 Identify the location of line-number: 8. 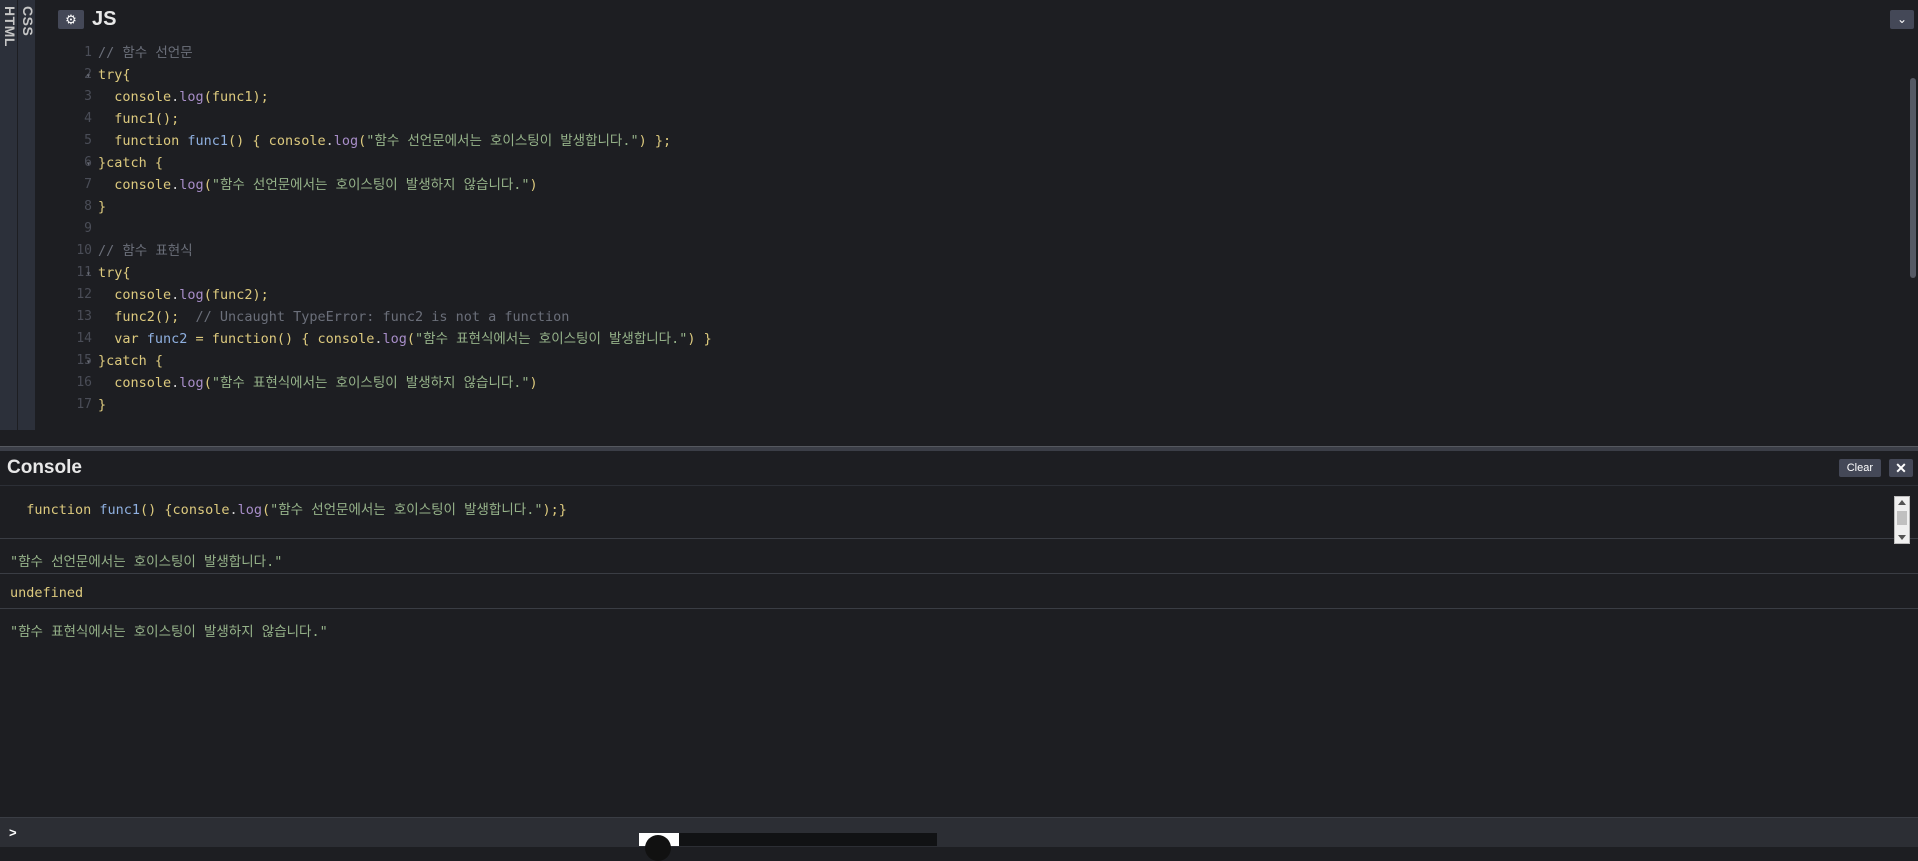
(88, 206).